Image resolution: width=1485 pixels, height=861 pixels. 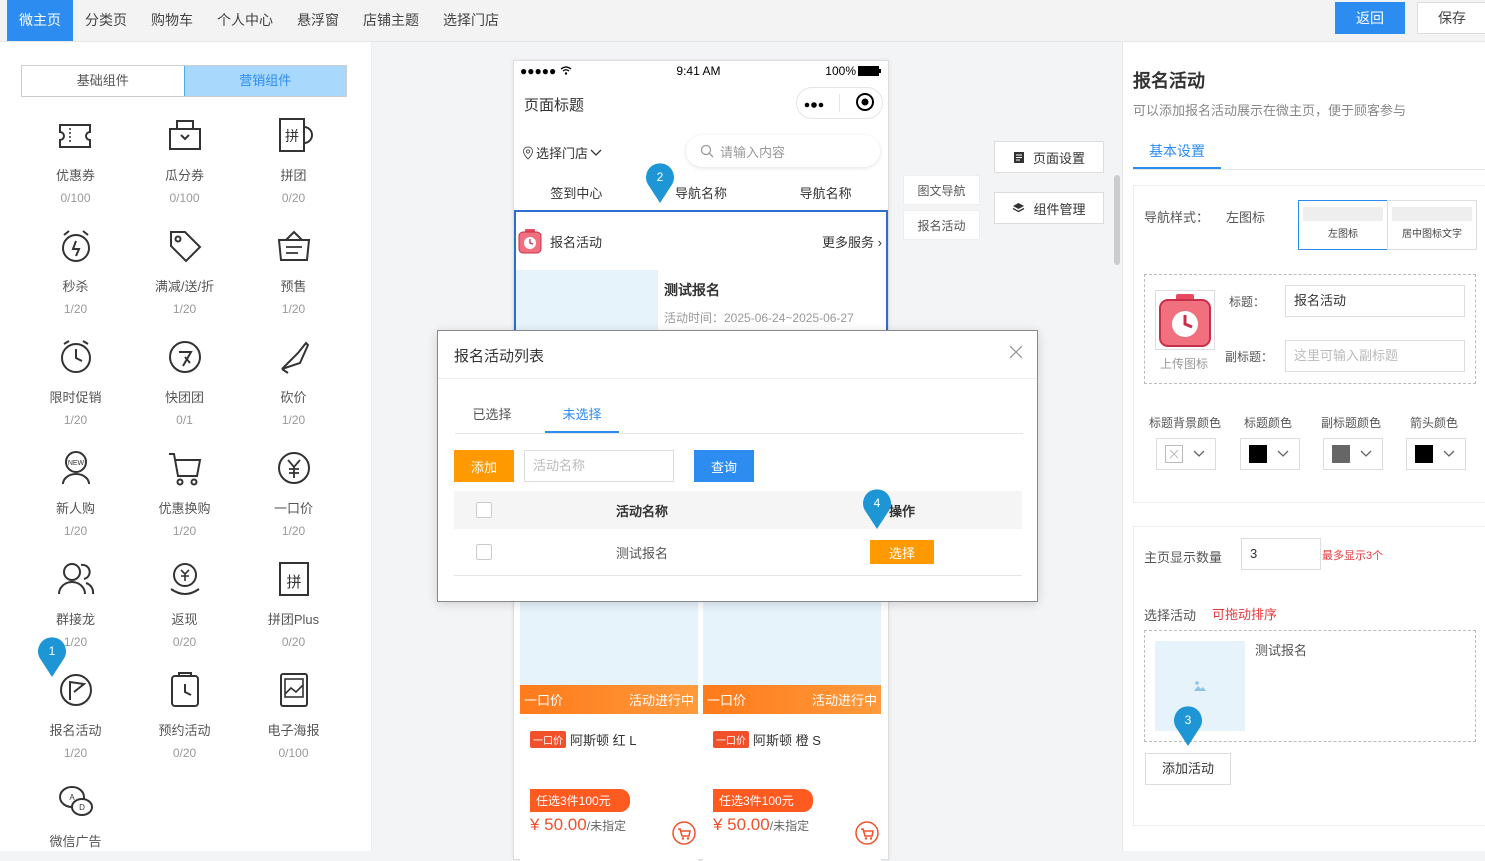 What do you see at coordinates (185, 246) in the screenshot?
I see `tag-icon` at bounding box center [185, 246].